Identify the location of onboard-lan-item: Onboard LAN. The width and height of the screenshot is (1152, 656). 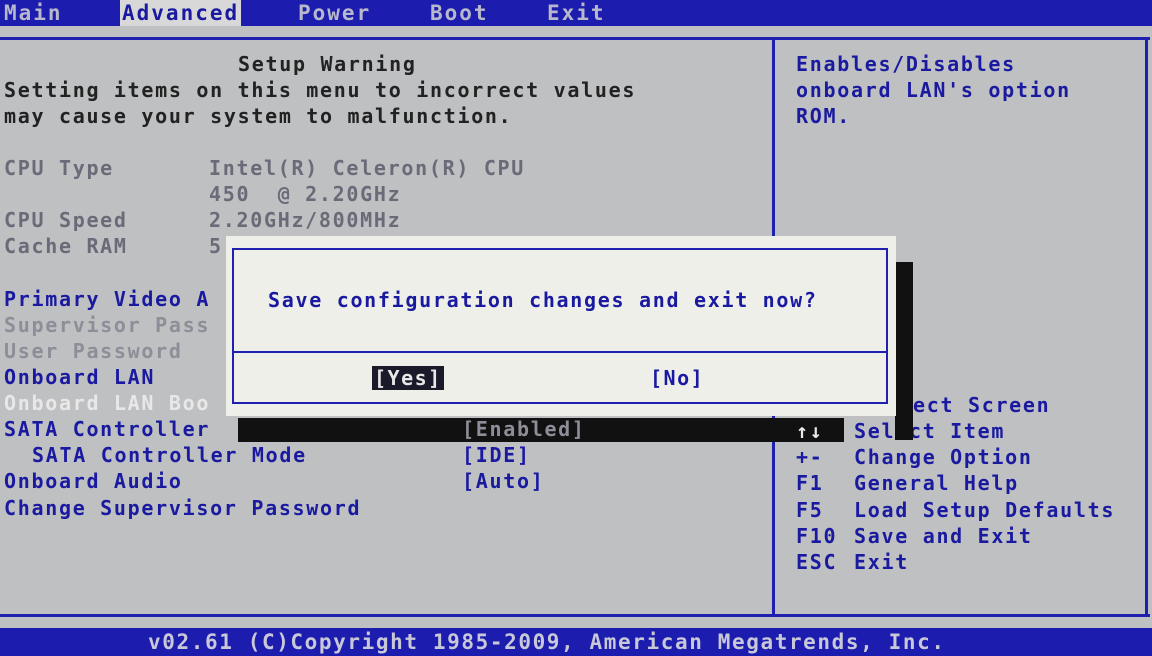
(79, 377).